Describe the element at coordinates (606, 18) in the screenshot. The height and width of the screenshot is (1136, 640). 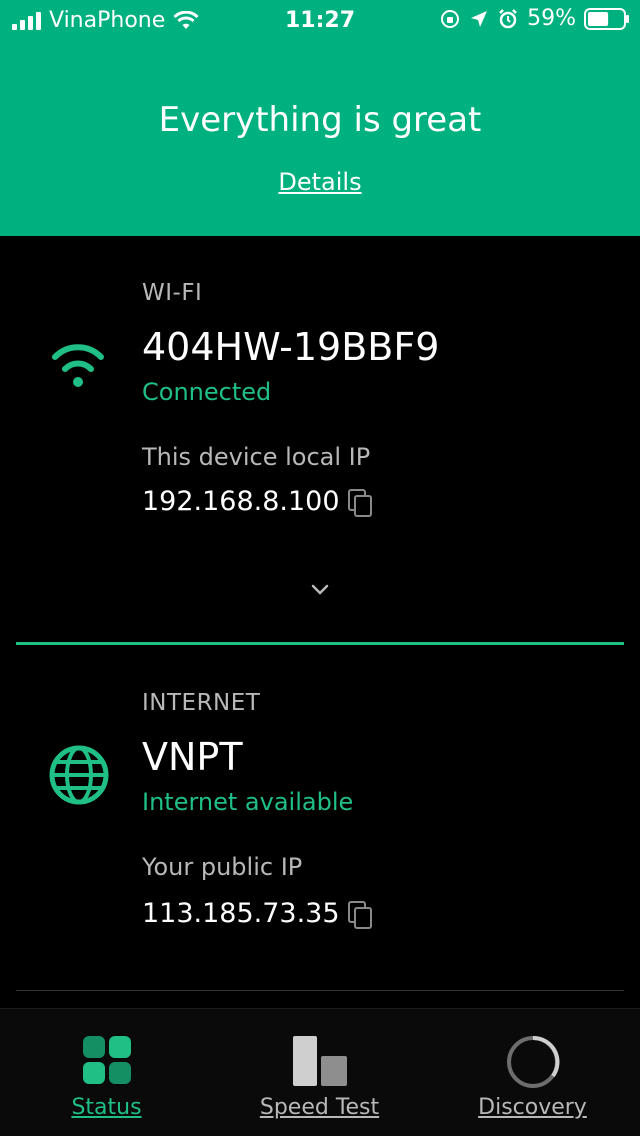
I see `battery-icon` at that location.